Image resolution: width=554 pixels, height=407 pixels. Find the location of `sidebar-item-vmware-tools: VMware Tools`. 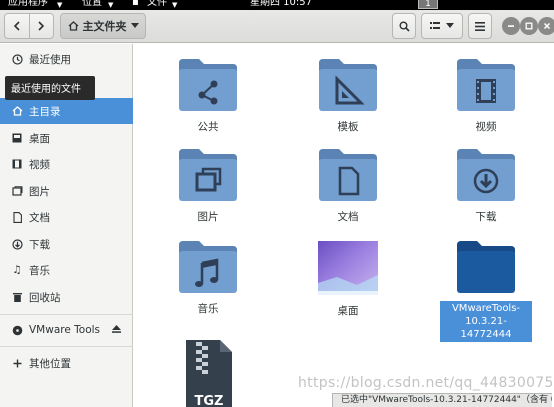

sidebar-item-vmware-tools: VMware Tools is located at coordinates (66, 330).